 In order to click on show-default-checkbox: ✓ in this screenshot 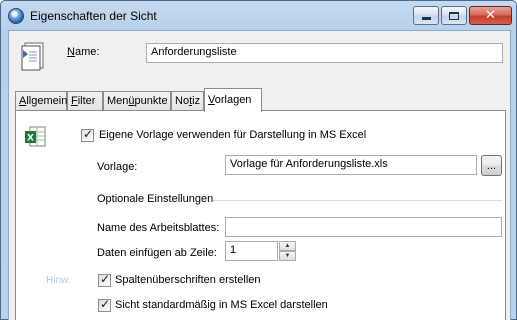, I will do `click(104, 304)`.